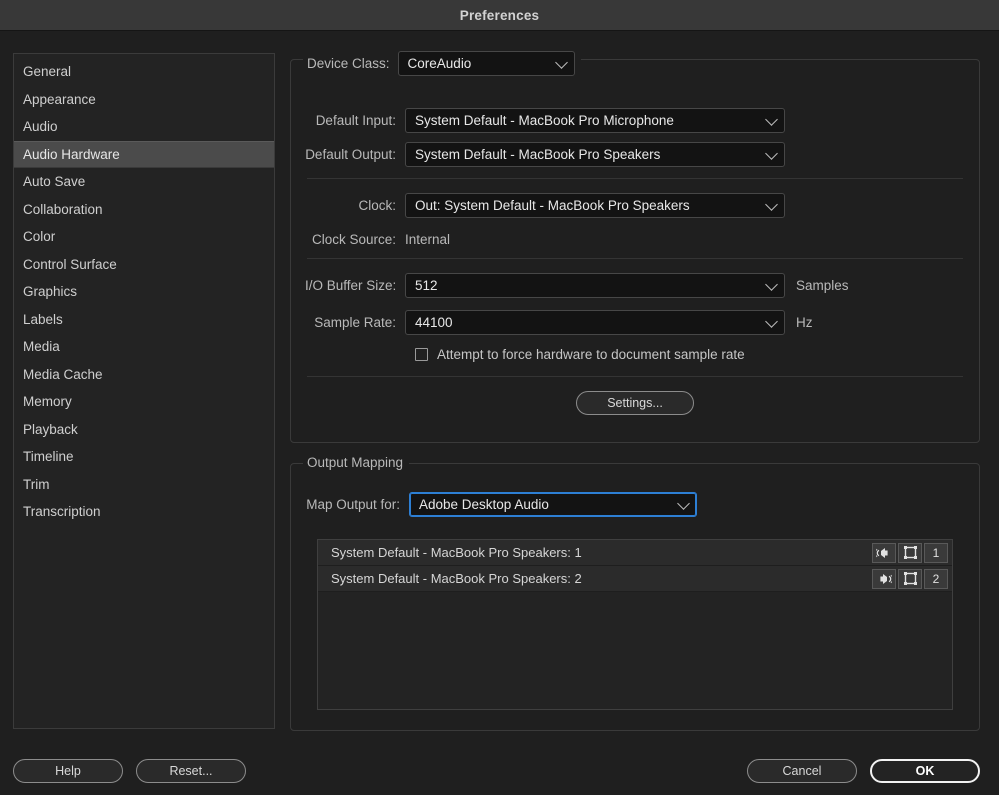 The image size is (999, 795). What do you see at coordinates (925, 771) in the screenshot?
I see `ok-button: OK` at bounding box center [925, 771].